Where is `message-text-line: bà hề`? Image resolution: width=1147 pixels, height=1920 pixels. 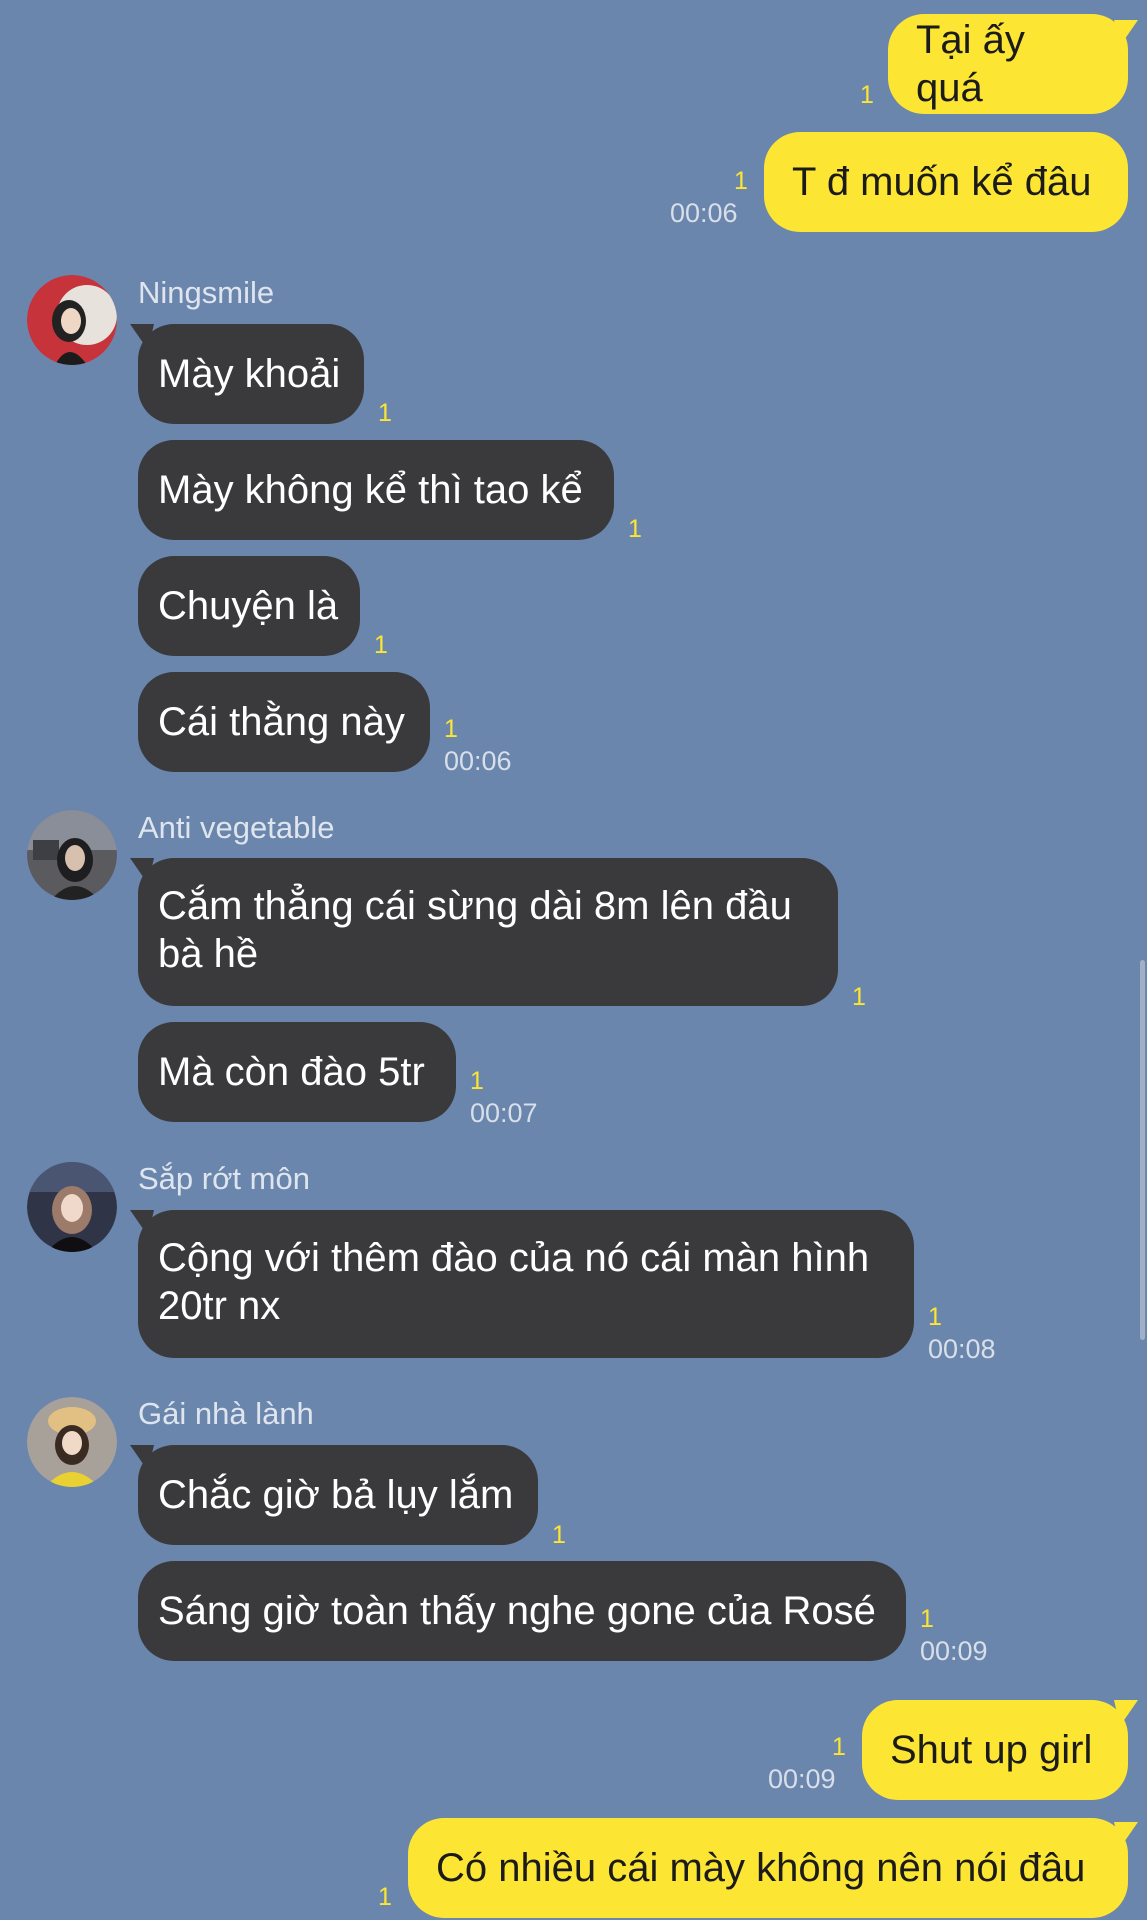
message-text-line: bà hề is located at coordinates (208, 954).